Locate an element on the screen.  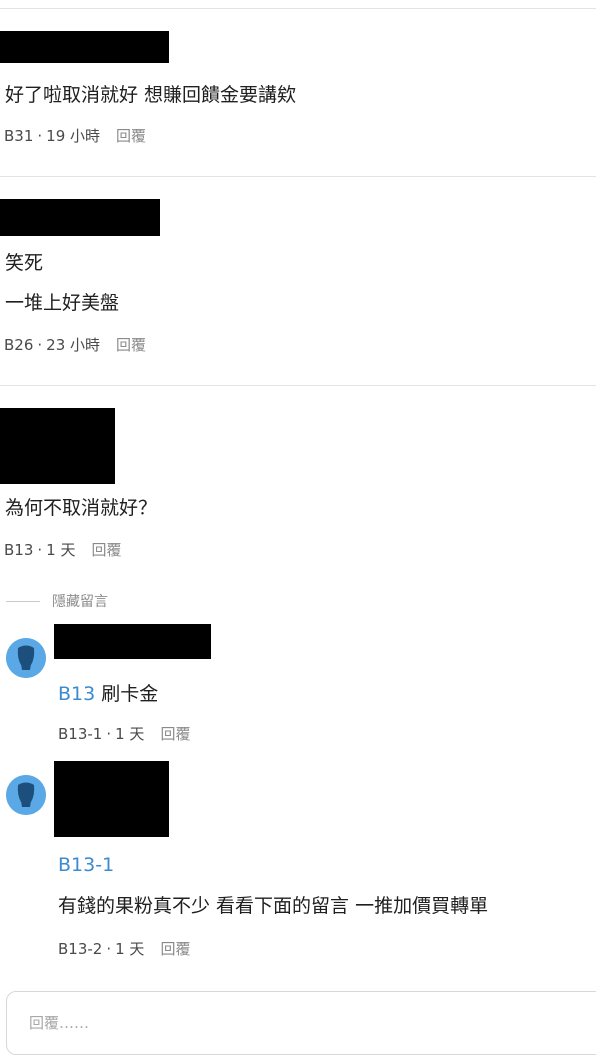
reply-to-floor-link: B13-1 is located at coordinates (86, 865).